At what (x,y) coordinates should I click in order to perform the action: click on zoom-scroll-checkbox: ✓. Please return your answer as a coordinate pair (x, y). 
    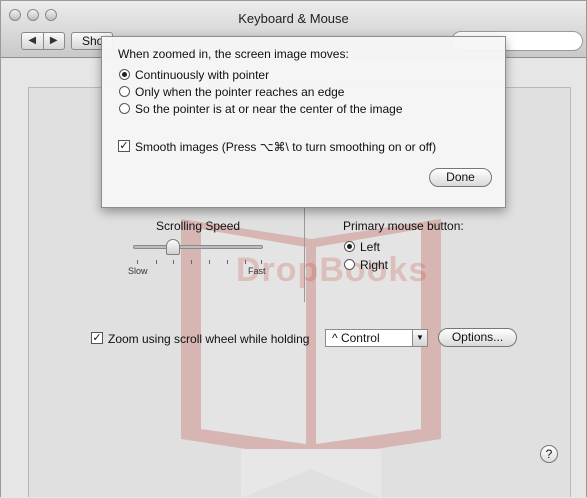
    Looking at the image, I should click on (97, 338).